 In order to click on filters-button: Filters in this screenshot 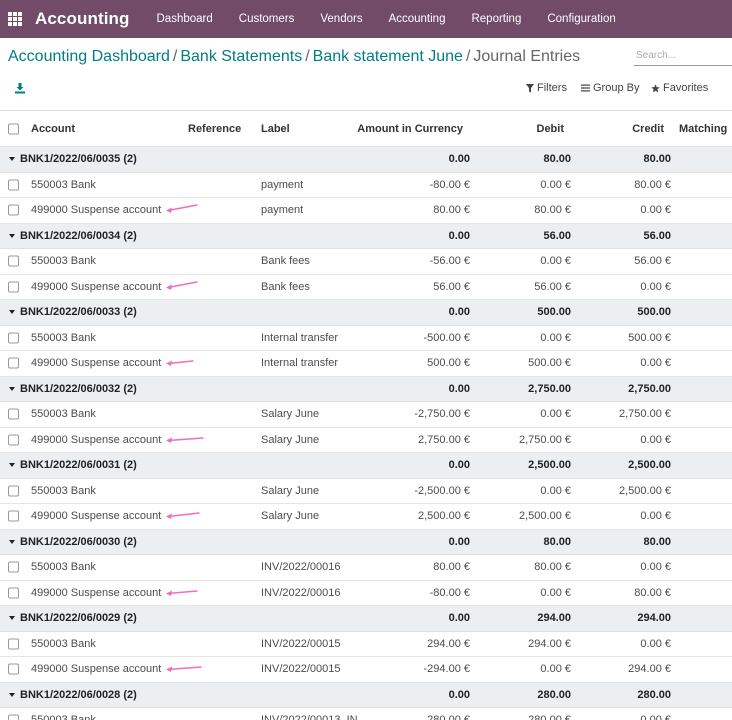, I will do `click(546, 88)`.